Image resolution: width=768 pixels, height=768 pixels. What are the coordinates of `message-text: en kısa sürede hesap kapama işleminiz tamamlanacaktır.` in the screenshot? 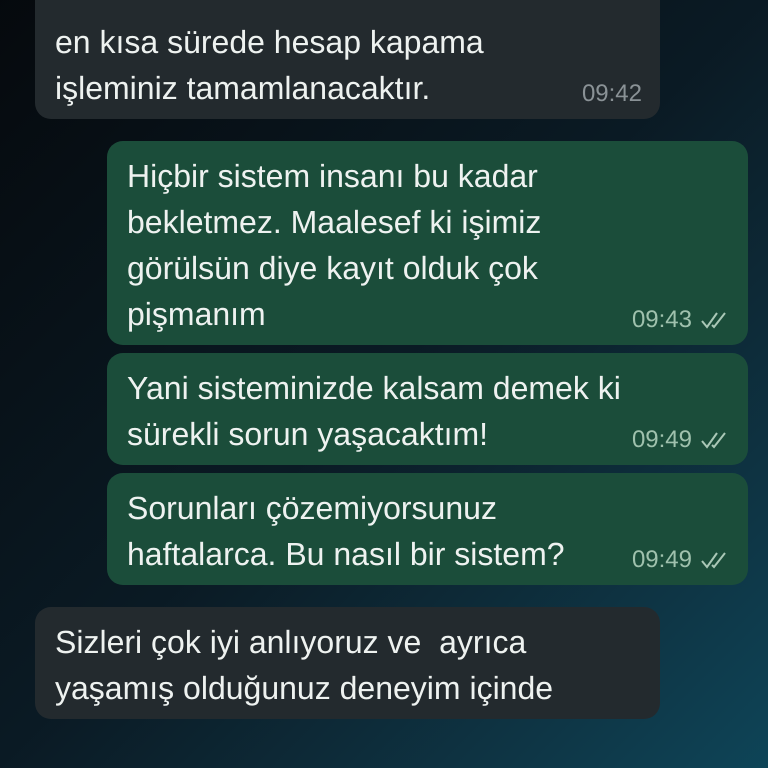 It's located at (269, 65).